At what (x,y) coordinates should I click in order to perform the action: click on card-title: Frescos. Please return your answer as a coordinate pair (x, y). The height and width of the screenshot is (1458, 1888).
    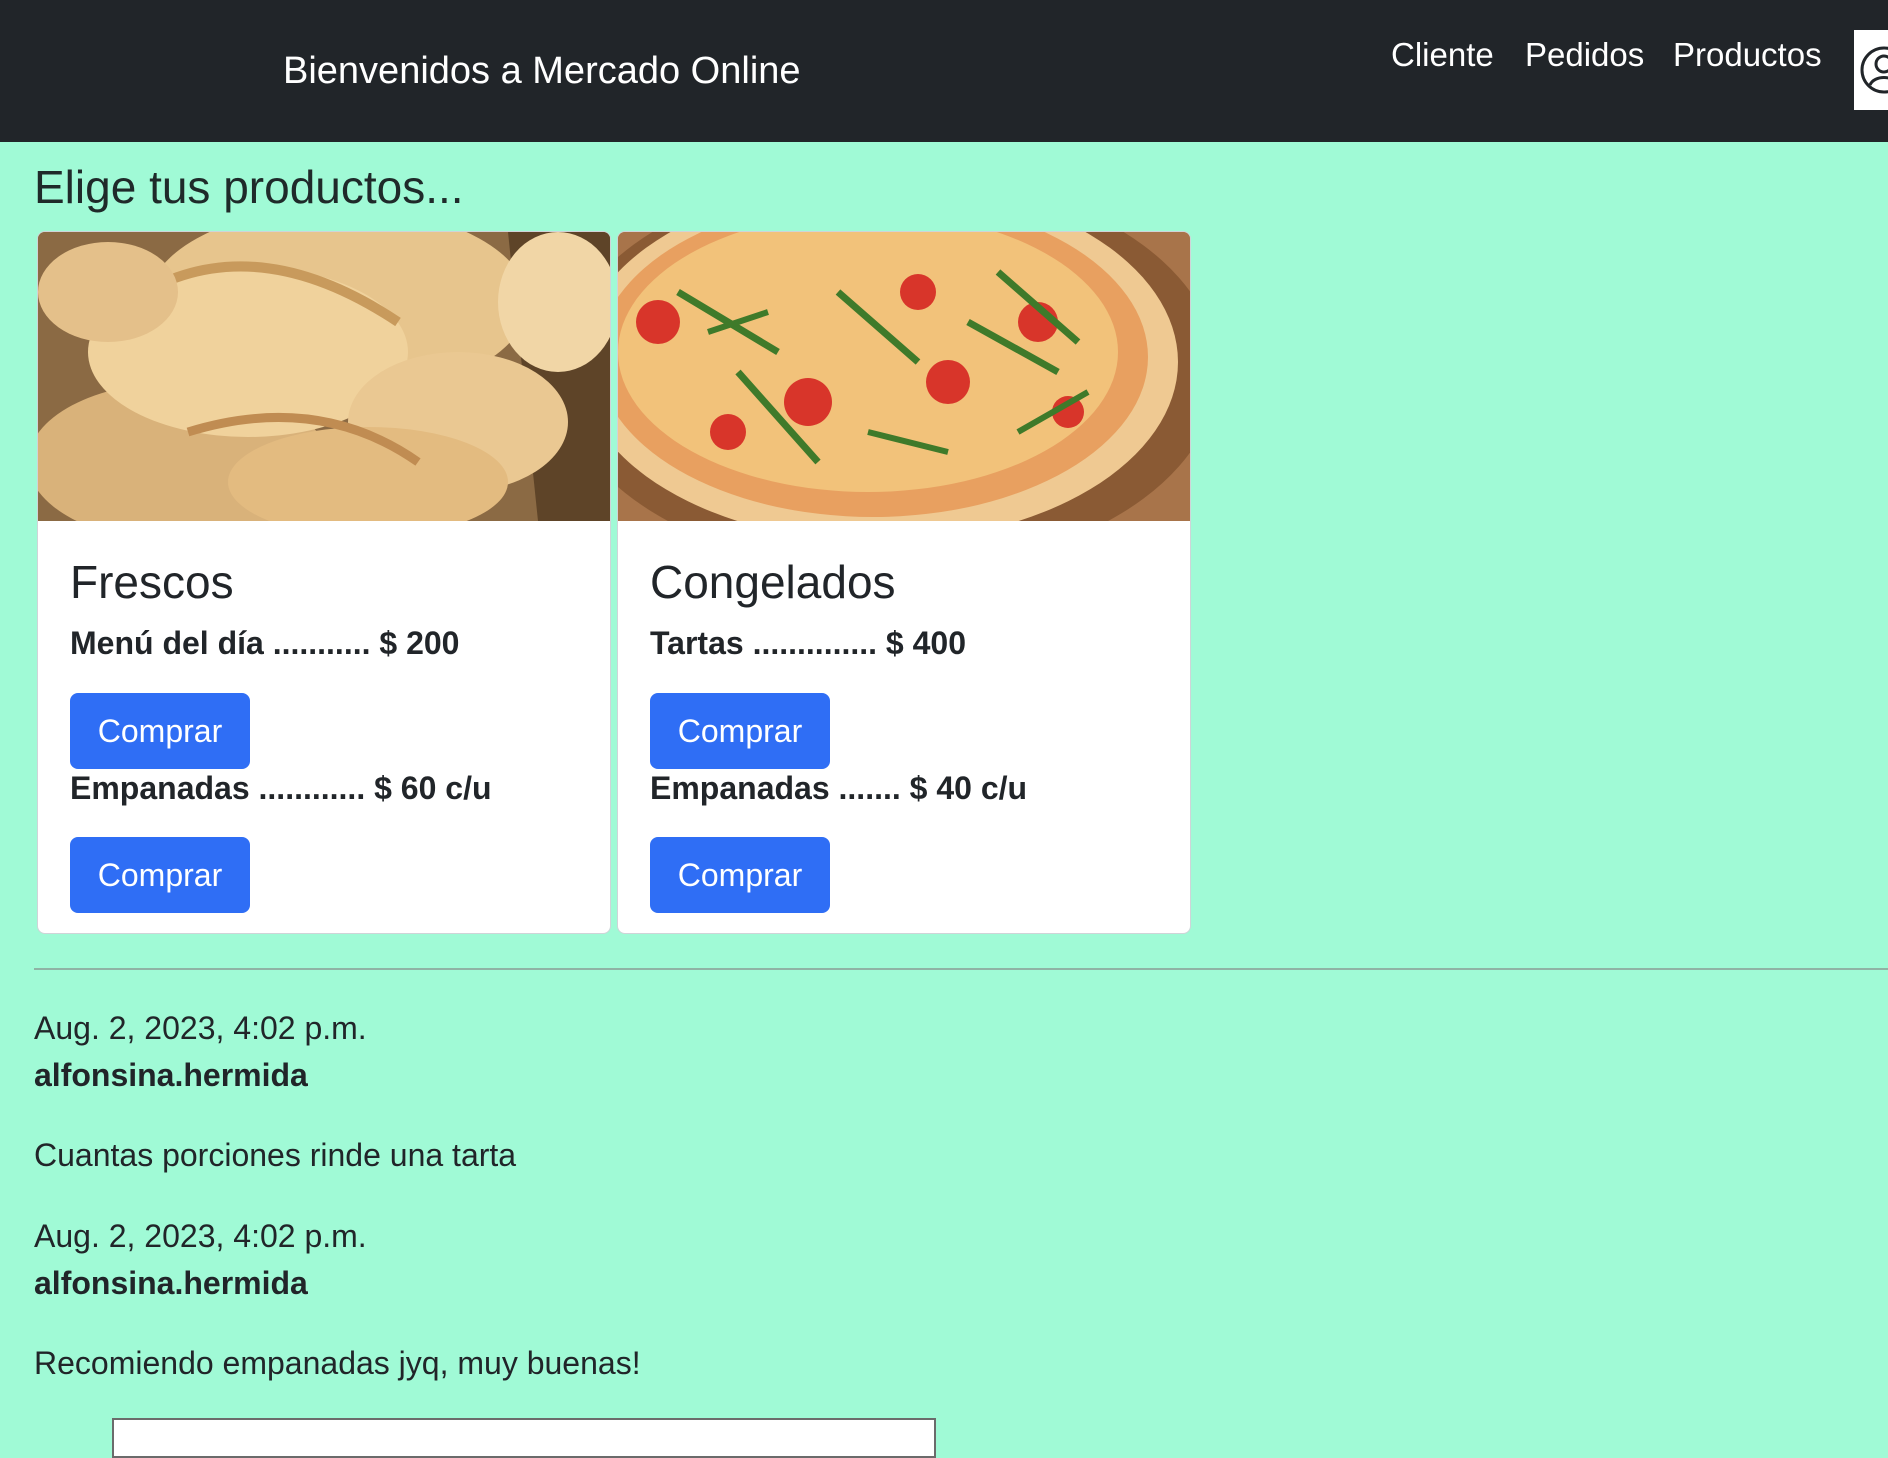
    Looking at the image, I should click on (152, 582).